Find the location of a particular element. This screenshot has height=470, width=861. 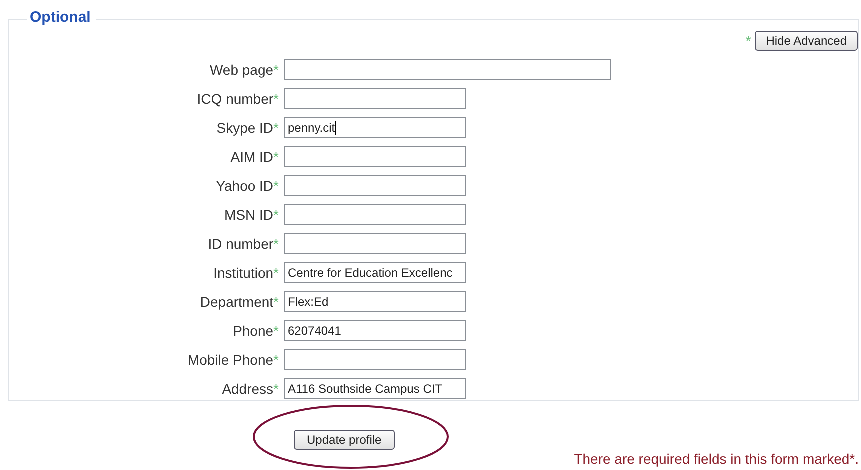

field-label: Phone* is located at coordinates (255, 330).